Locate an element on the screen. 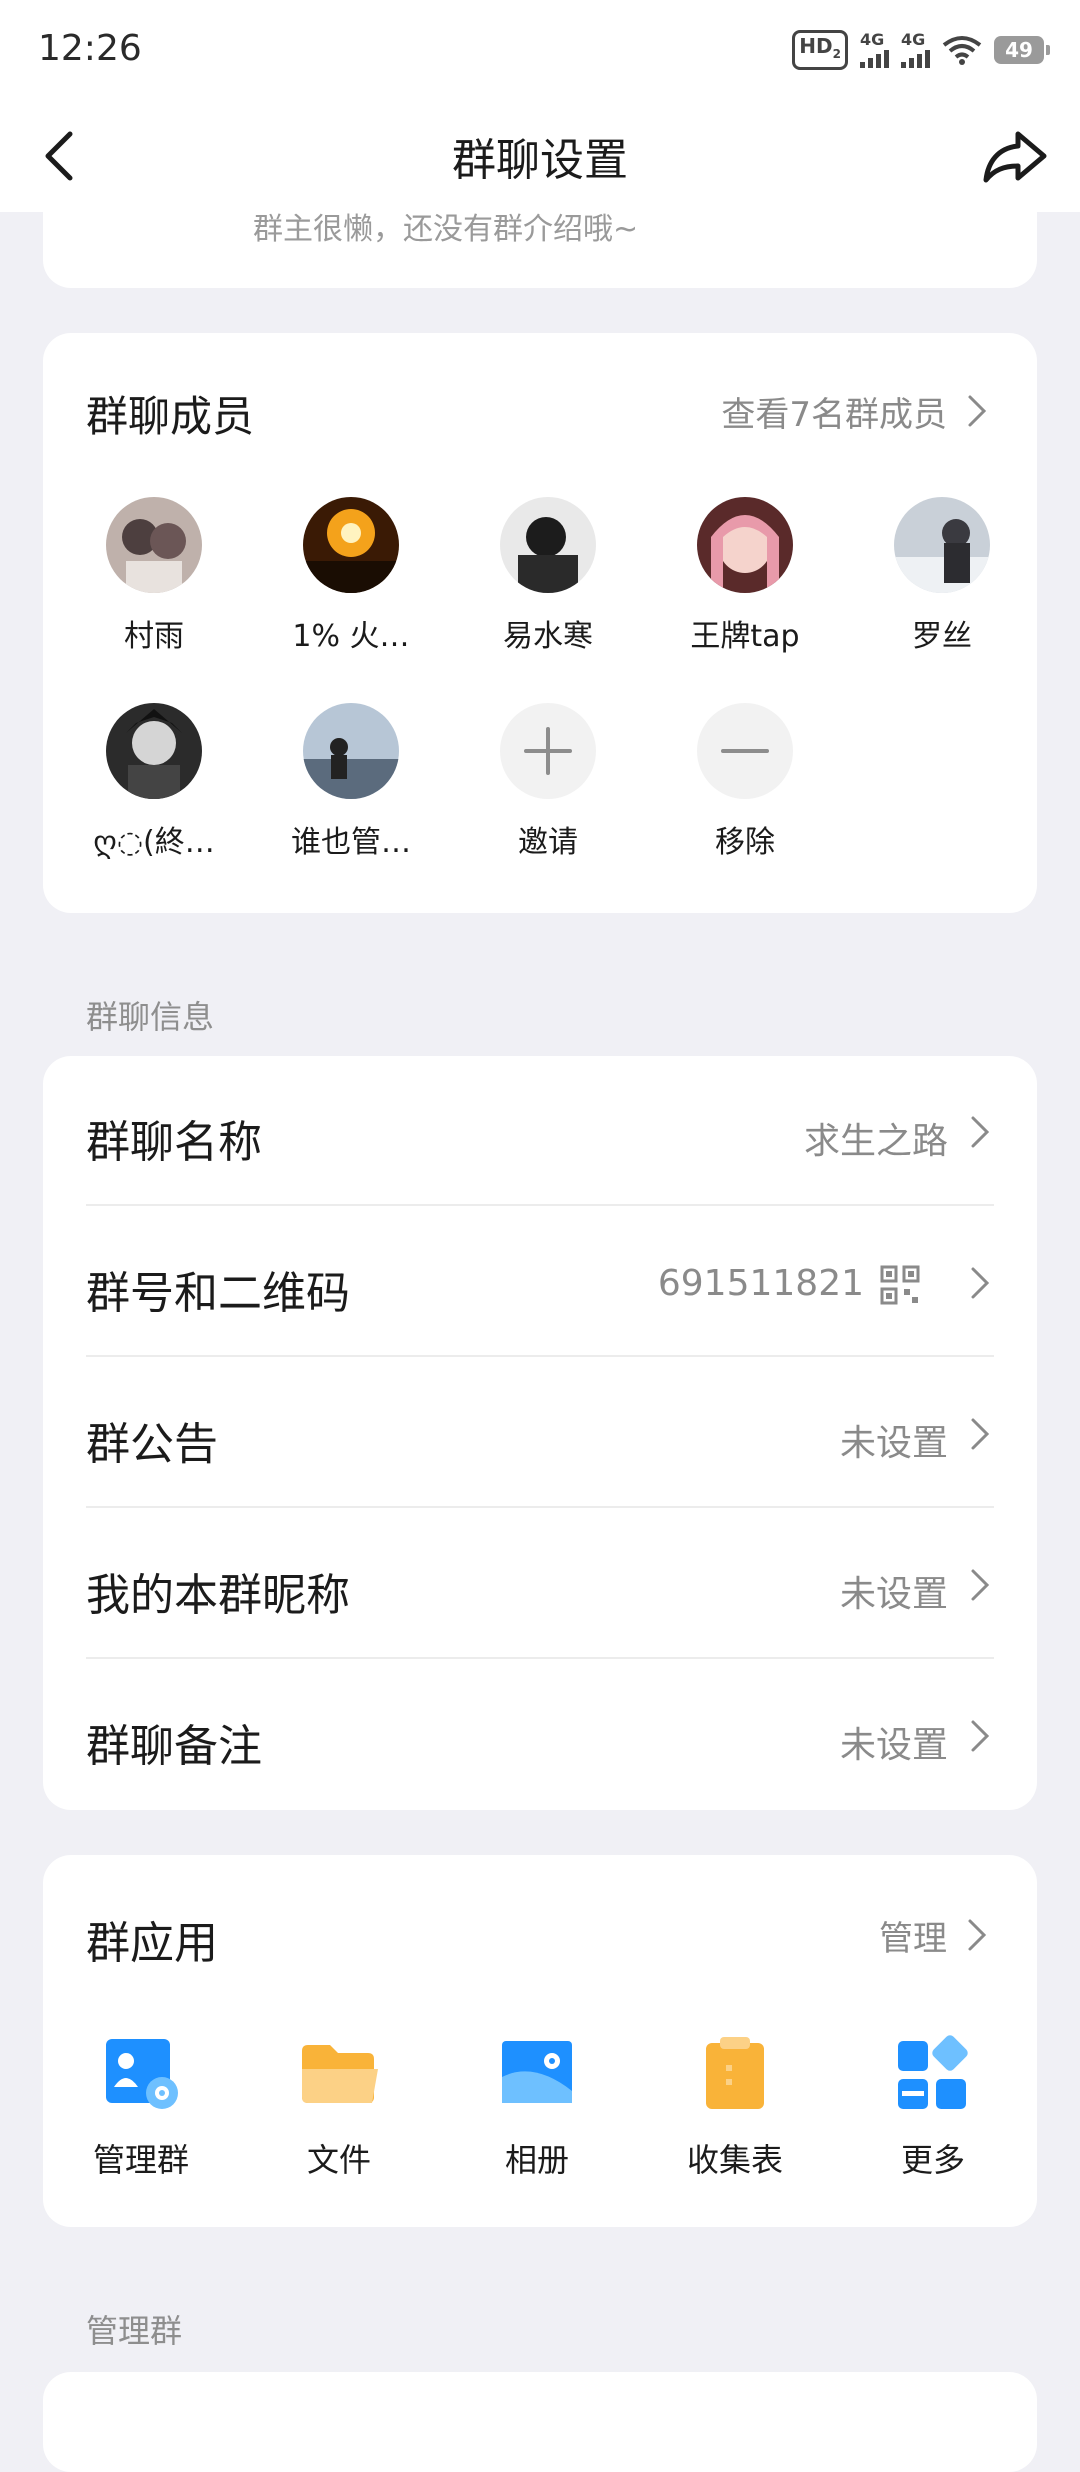 The height and width of the screenshot is (2472, 1080). folder-icon is located at coordinates (340, 2074).